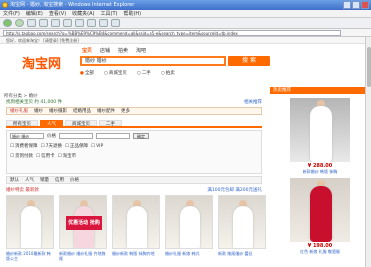  What do you see at coordinates (5, 5) in the screenshot?
I see `ie-icon` at bounding box center [5, 5].